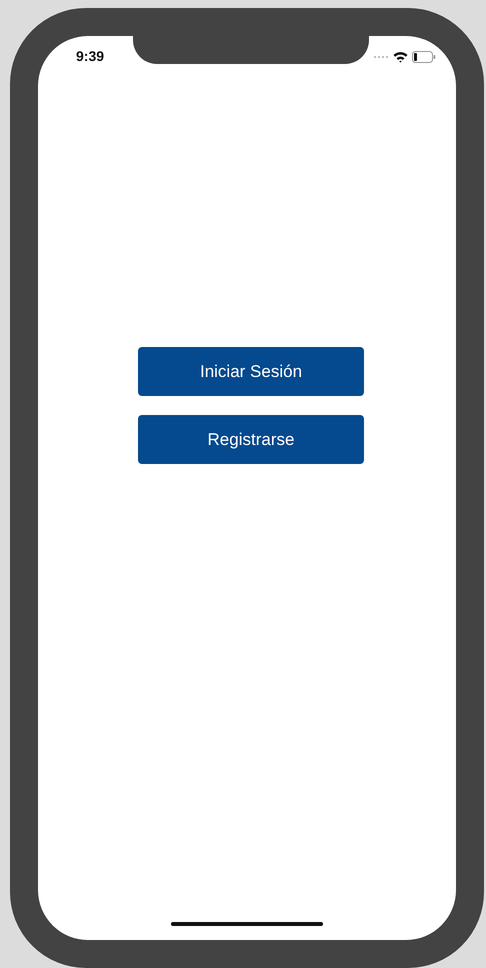 This screenshot has height=968, width=486. I want to click on wifi-icon, so click(400, 57).